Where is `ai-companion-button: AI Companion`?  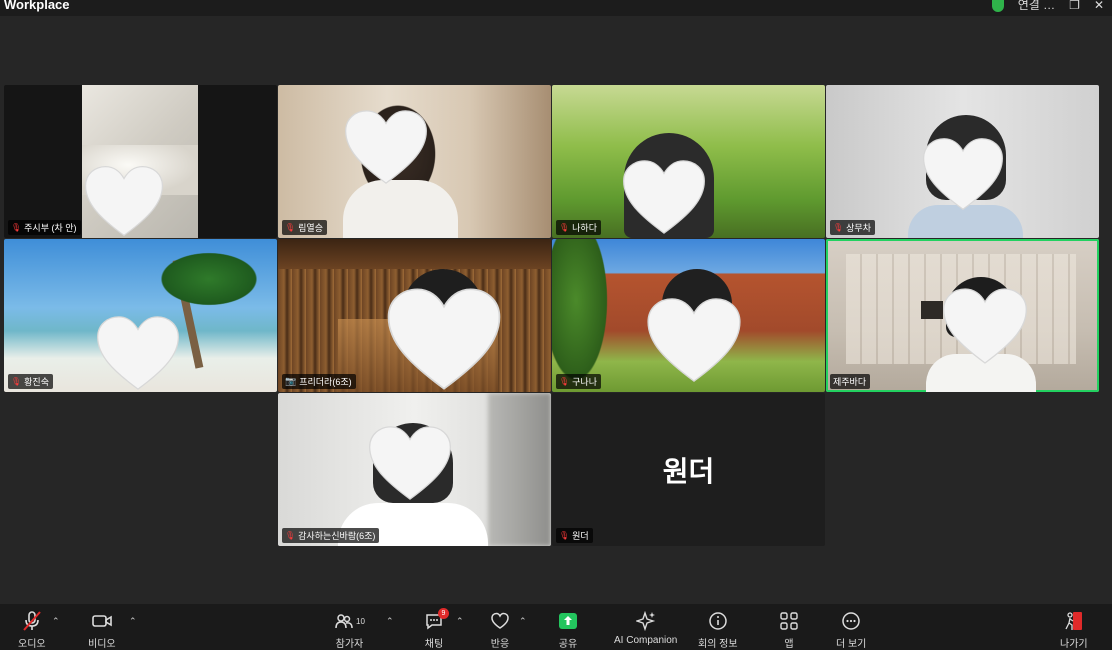
ai-companion-button: AI Companion is located at coordinates (645, 628).